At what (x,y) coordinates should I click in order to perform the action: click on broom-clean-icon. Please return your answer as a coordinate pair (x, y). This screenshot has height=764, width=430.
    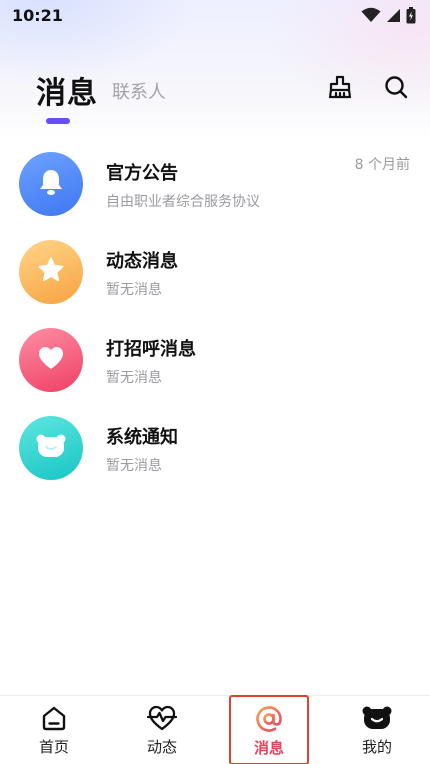
    Looking at the image, I should click on (340, 89).